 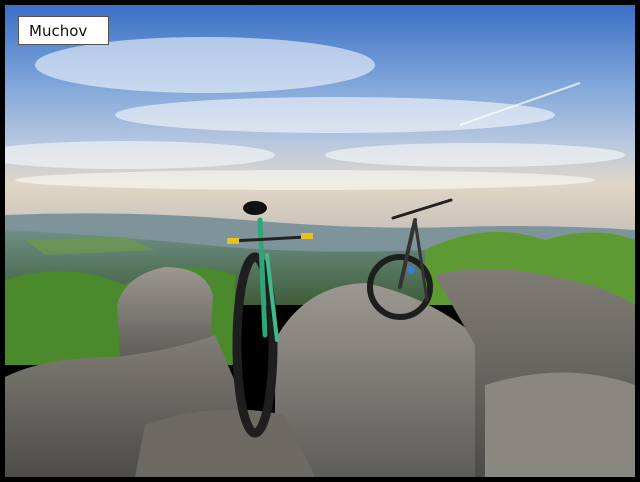 I want to click on rock-bottom-right, so click(x=560, y=424).